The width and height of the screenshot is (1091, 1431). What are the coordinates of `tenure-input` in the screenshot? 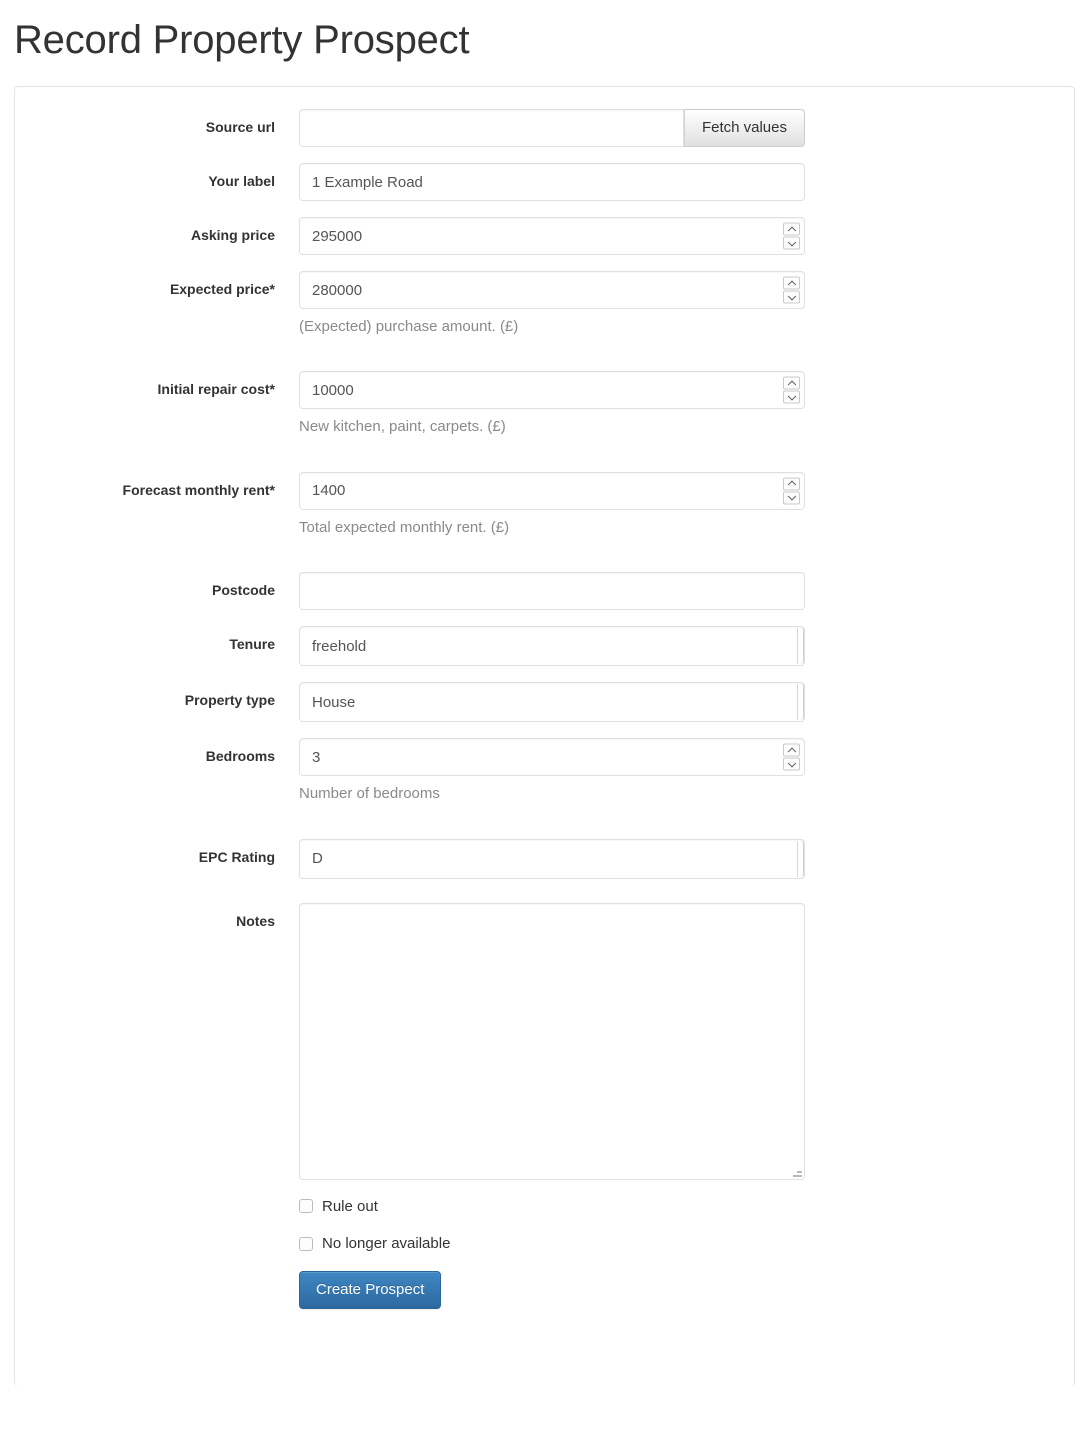 It's located at (552, 646).